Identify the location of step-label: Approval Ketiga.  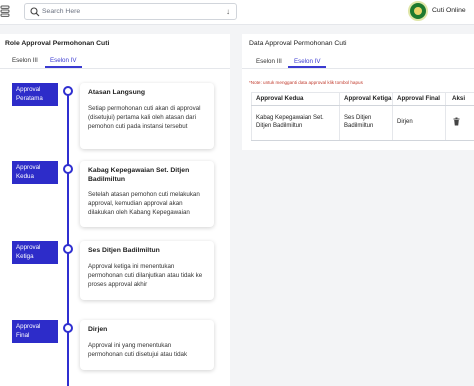
(35, 252).